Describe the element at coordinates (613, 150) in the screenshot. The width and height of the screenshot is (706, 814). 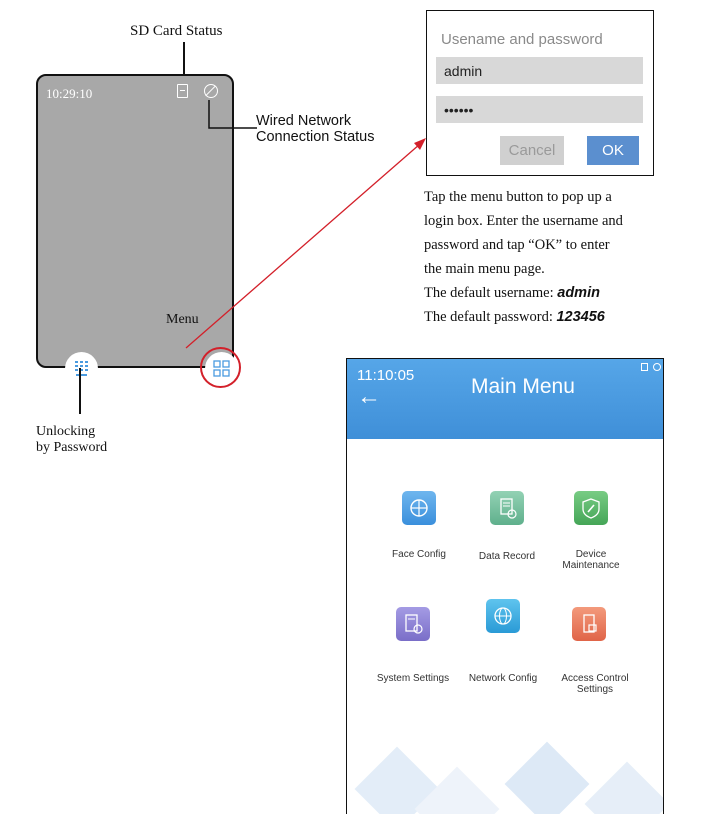
I see `ok-button: OK` at that location.